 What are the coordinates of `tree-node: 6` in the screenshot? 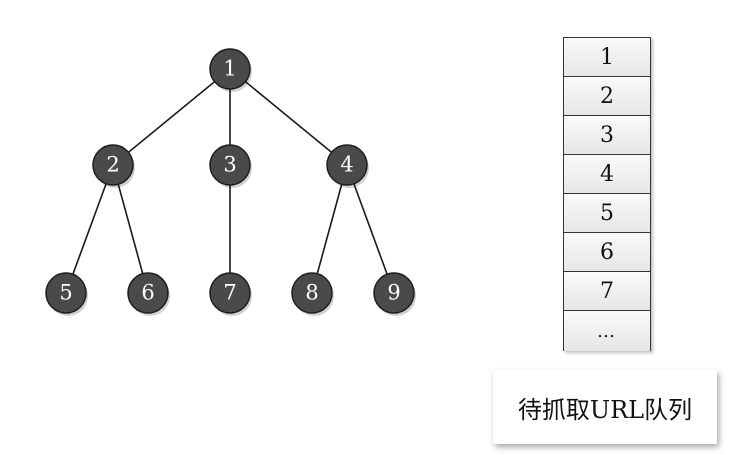 It's located at (148, 294).